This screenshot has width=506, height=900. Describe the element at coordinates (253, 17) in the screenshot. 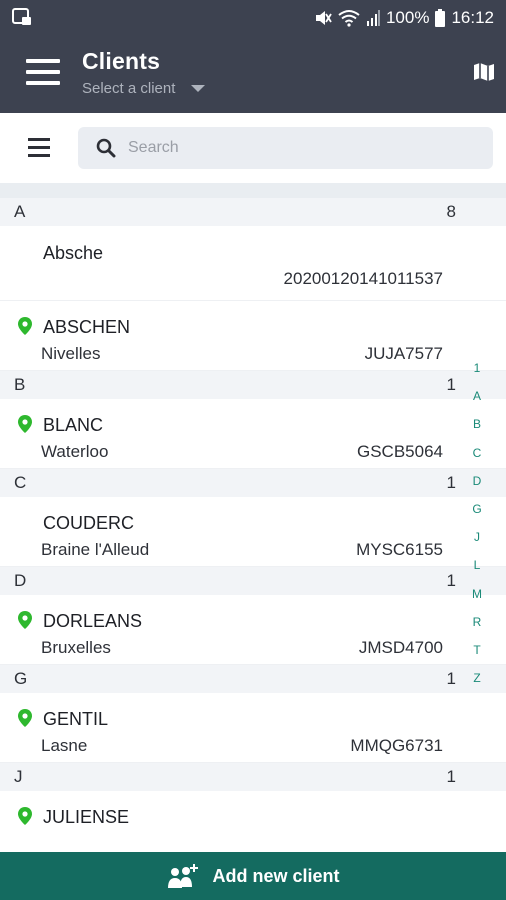

I see `status-bar: 100% 16:12` at that location.